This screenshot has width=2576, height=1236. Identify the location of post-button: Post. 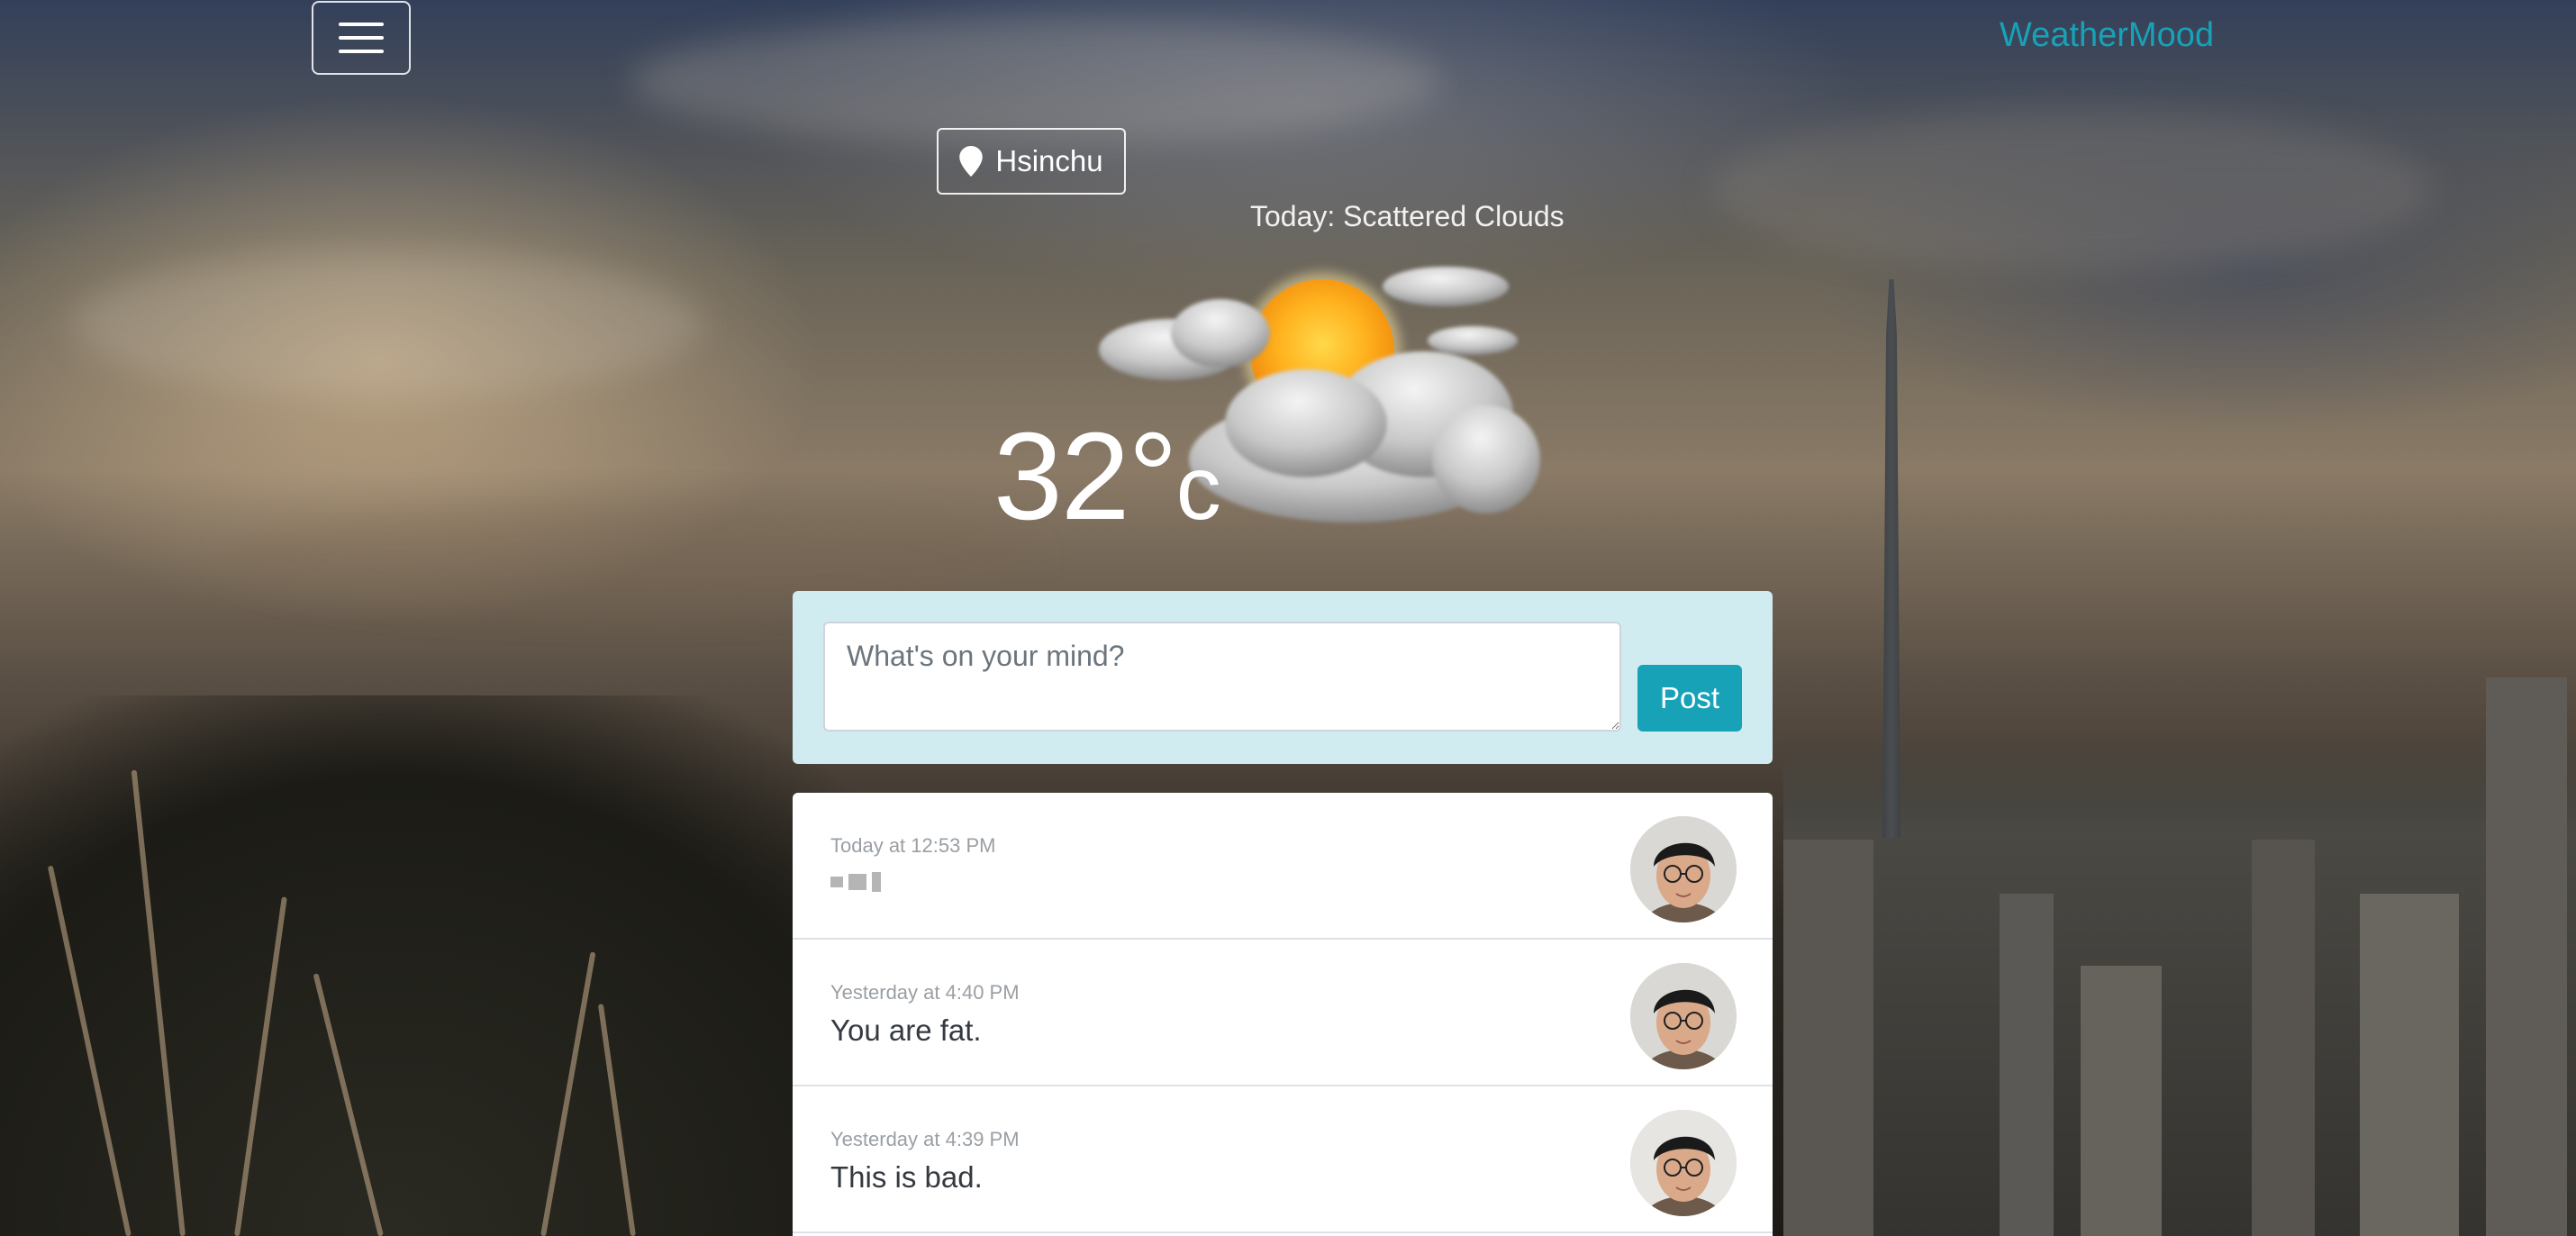
(1689, 698).